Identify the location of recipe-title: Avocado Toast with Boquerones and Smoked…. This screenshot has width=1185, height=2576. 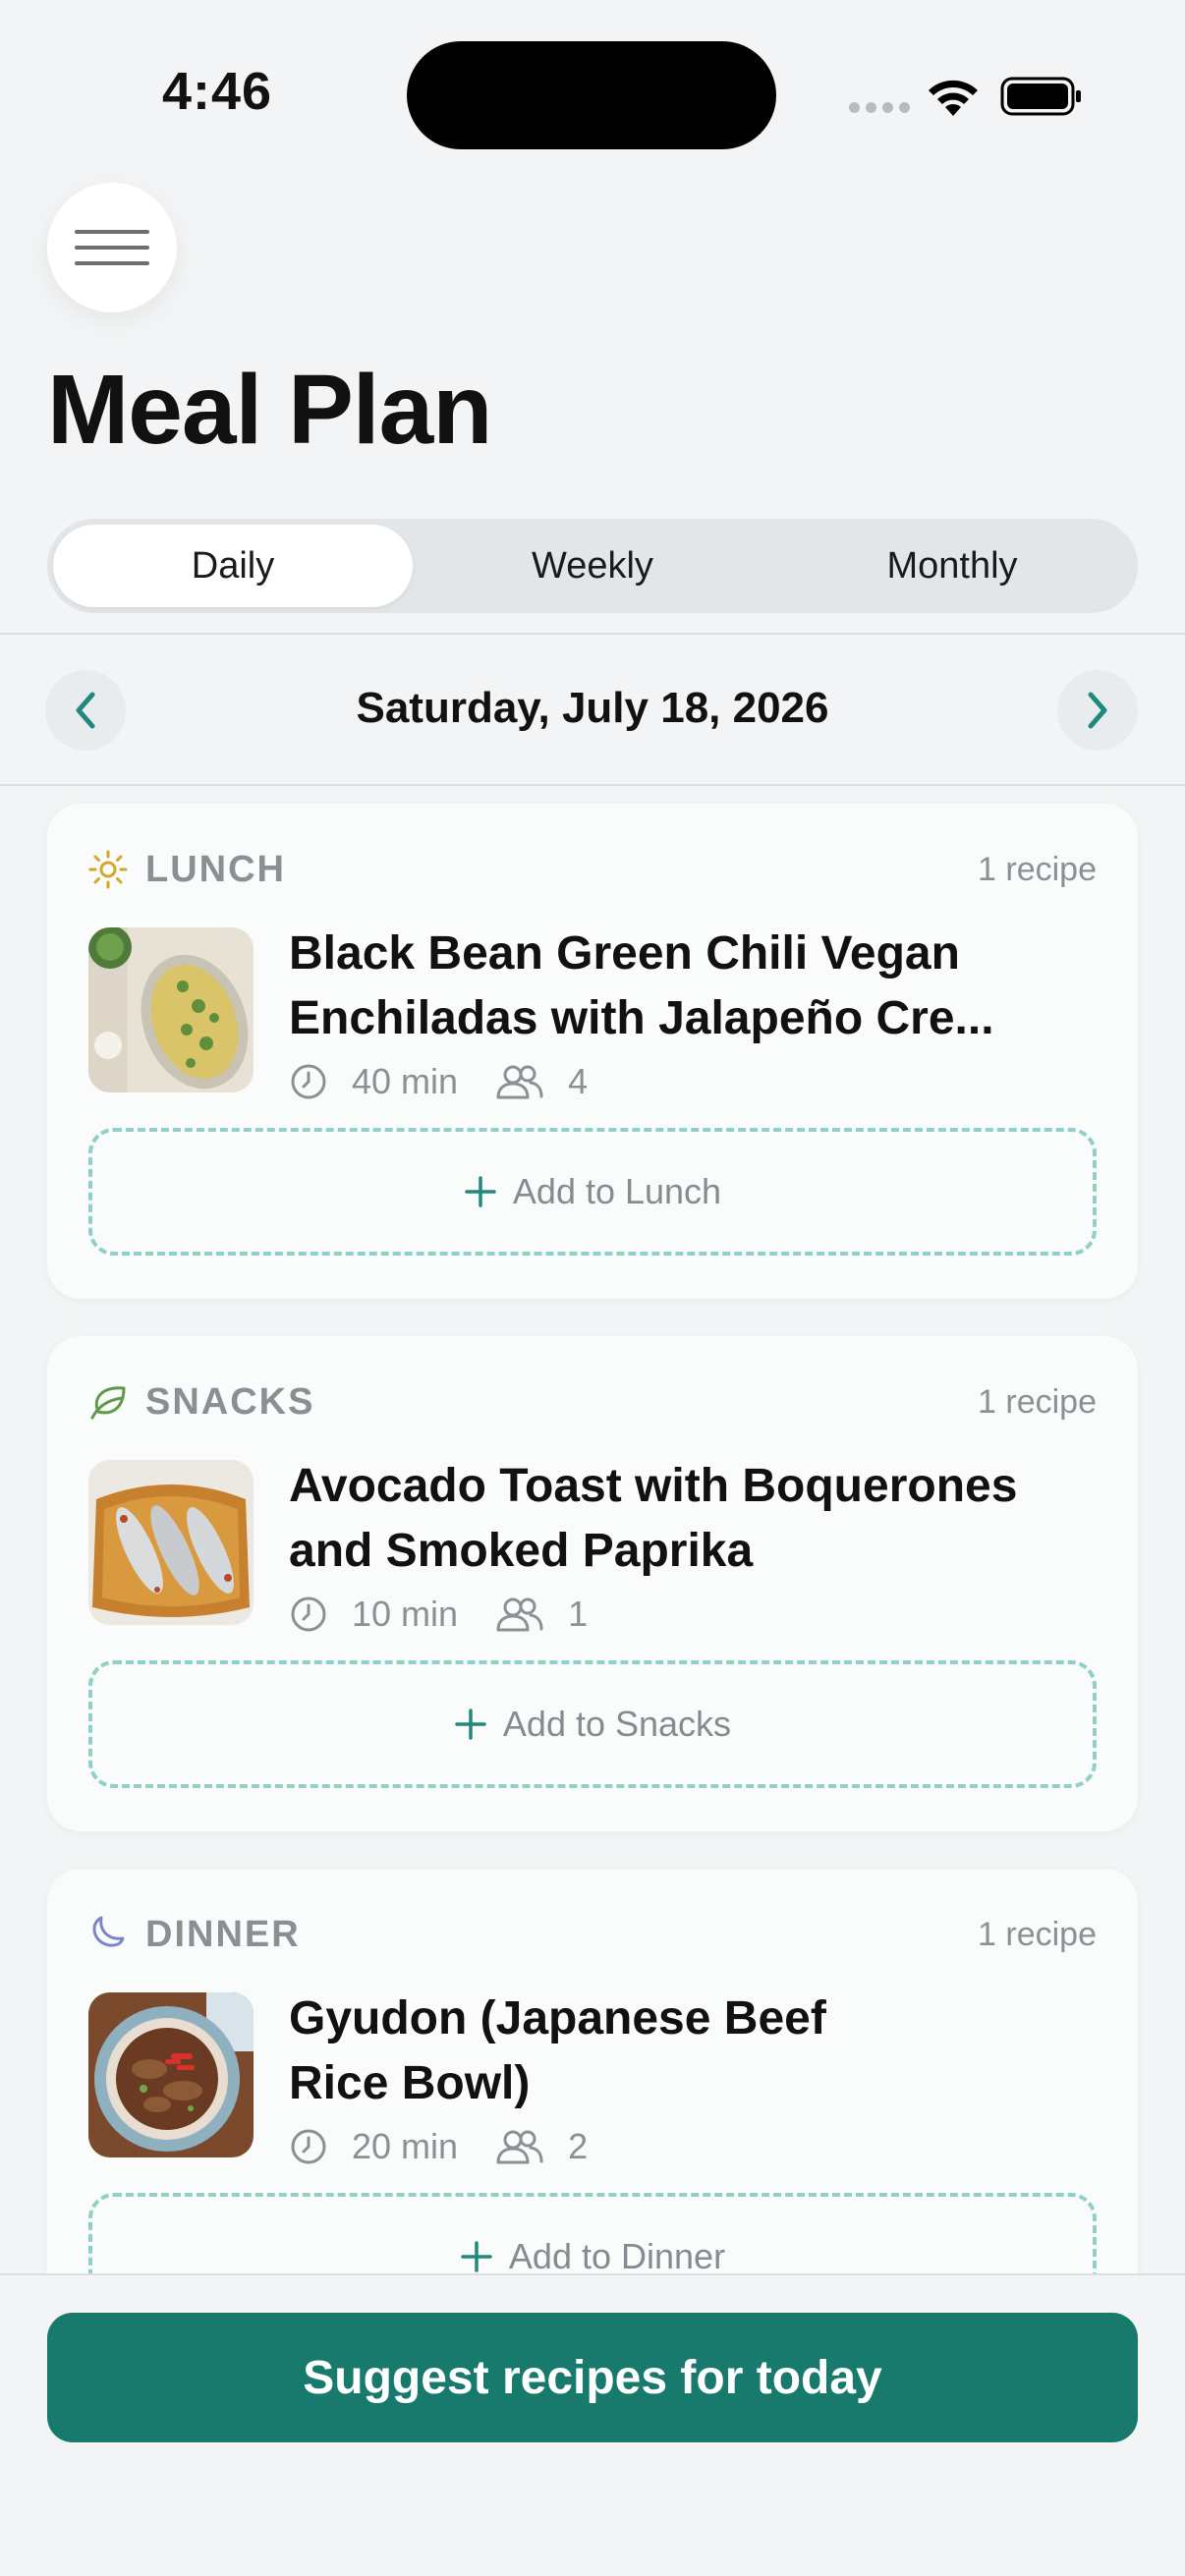
(682, 1519).